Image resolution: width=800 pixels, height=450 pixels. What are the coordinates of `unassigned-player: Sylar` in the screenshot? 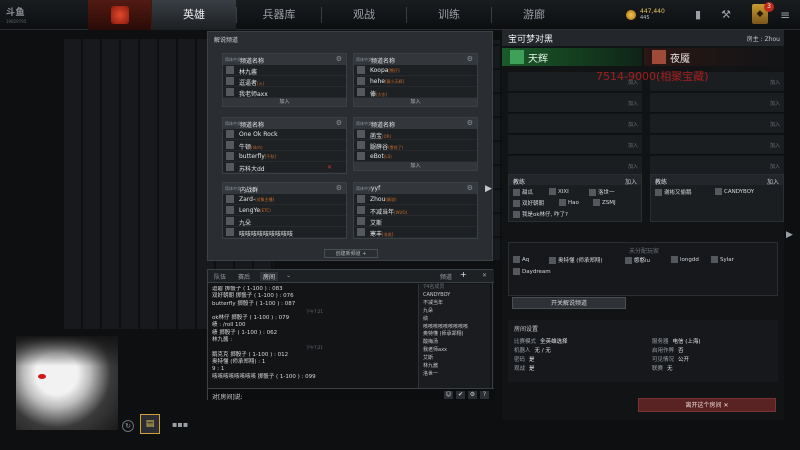 It's located at (722, 259).